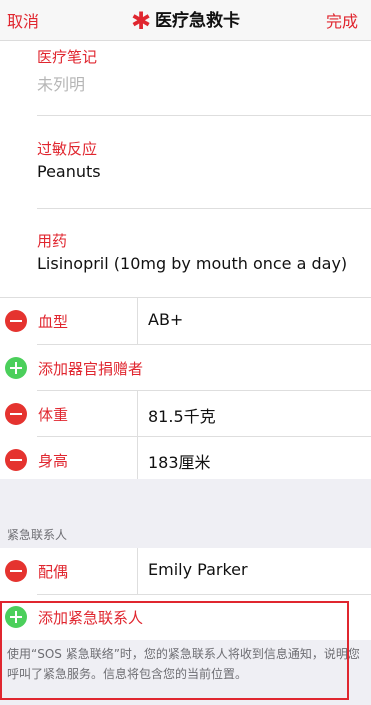  Describe the element at coordinates (37, 535) in the screenshot. I see `emergency-contacts-header: 紧急联系人` at that location.